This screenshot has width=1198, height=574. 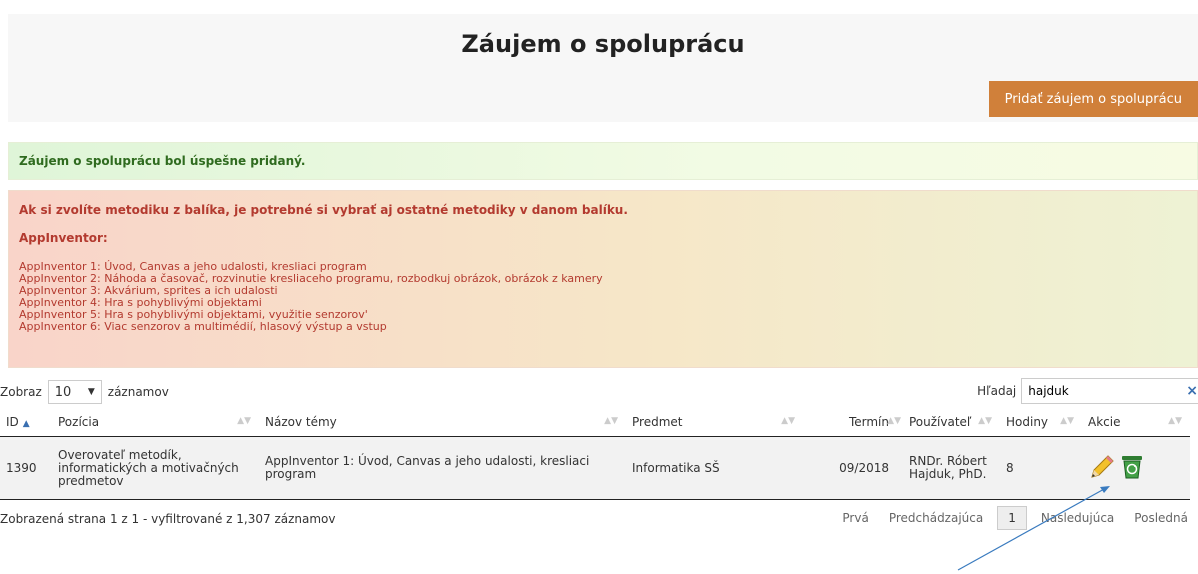 What do you see at coordinates (1012, 518) in the screenshot?
I see `page-current: 1` at bounding box center [1012, 518].